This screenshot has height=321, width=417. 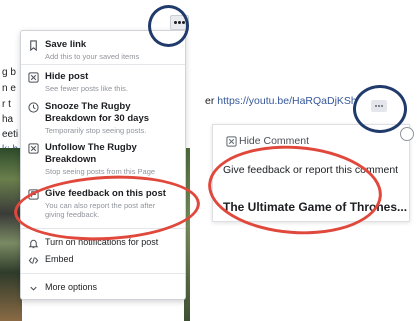 What do you see at coordinates (66, 44) in the screenshot?
I see `menu-item-title: Save link` at bounding box center [66, 44].